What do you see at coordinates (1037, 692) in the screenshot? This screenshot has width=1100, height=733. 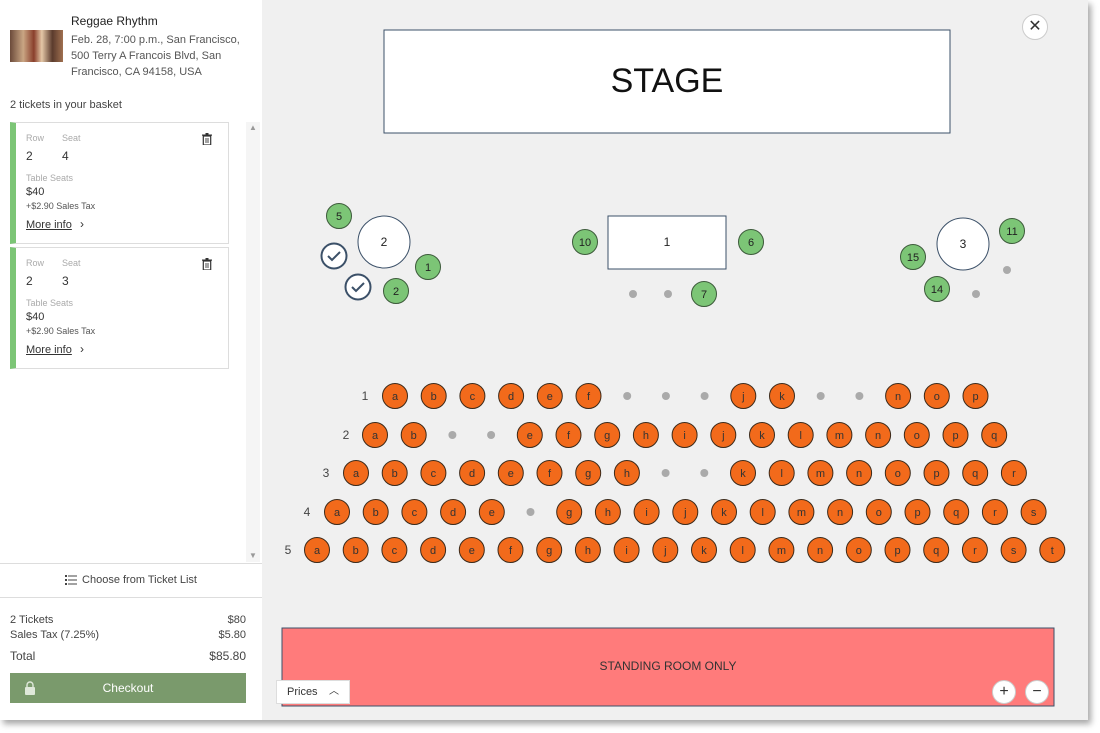 I see `zoom-out-icon: −` at bounding box center [1037, 692].